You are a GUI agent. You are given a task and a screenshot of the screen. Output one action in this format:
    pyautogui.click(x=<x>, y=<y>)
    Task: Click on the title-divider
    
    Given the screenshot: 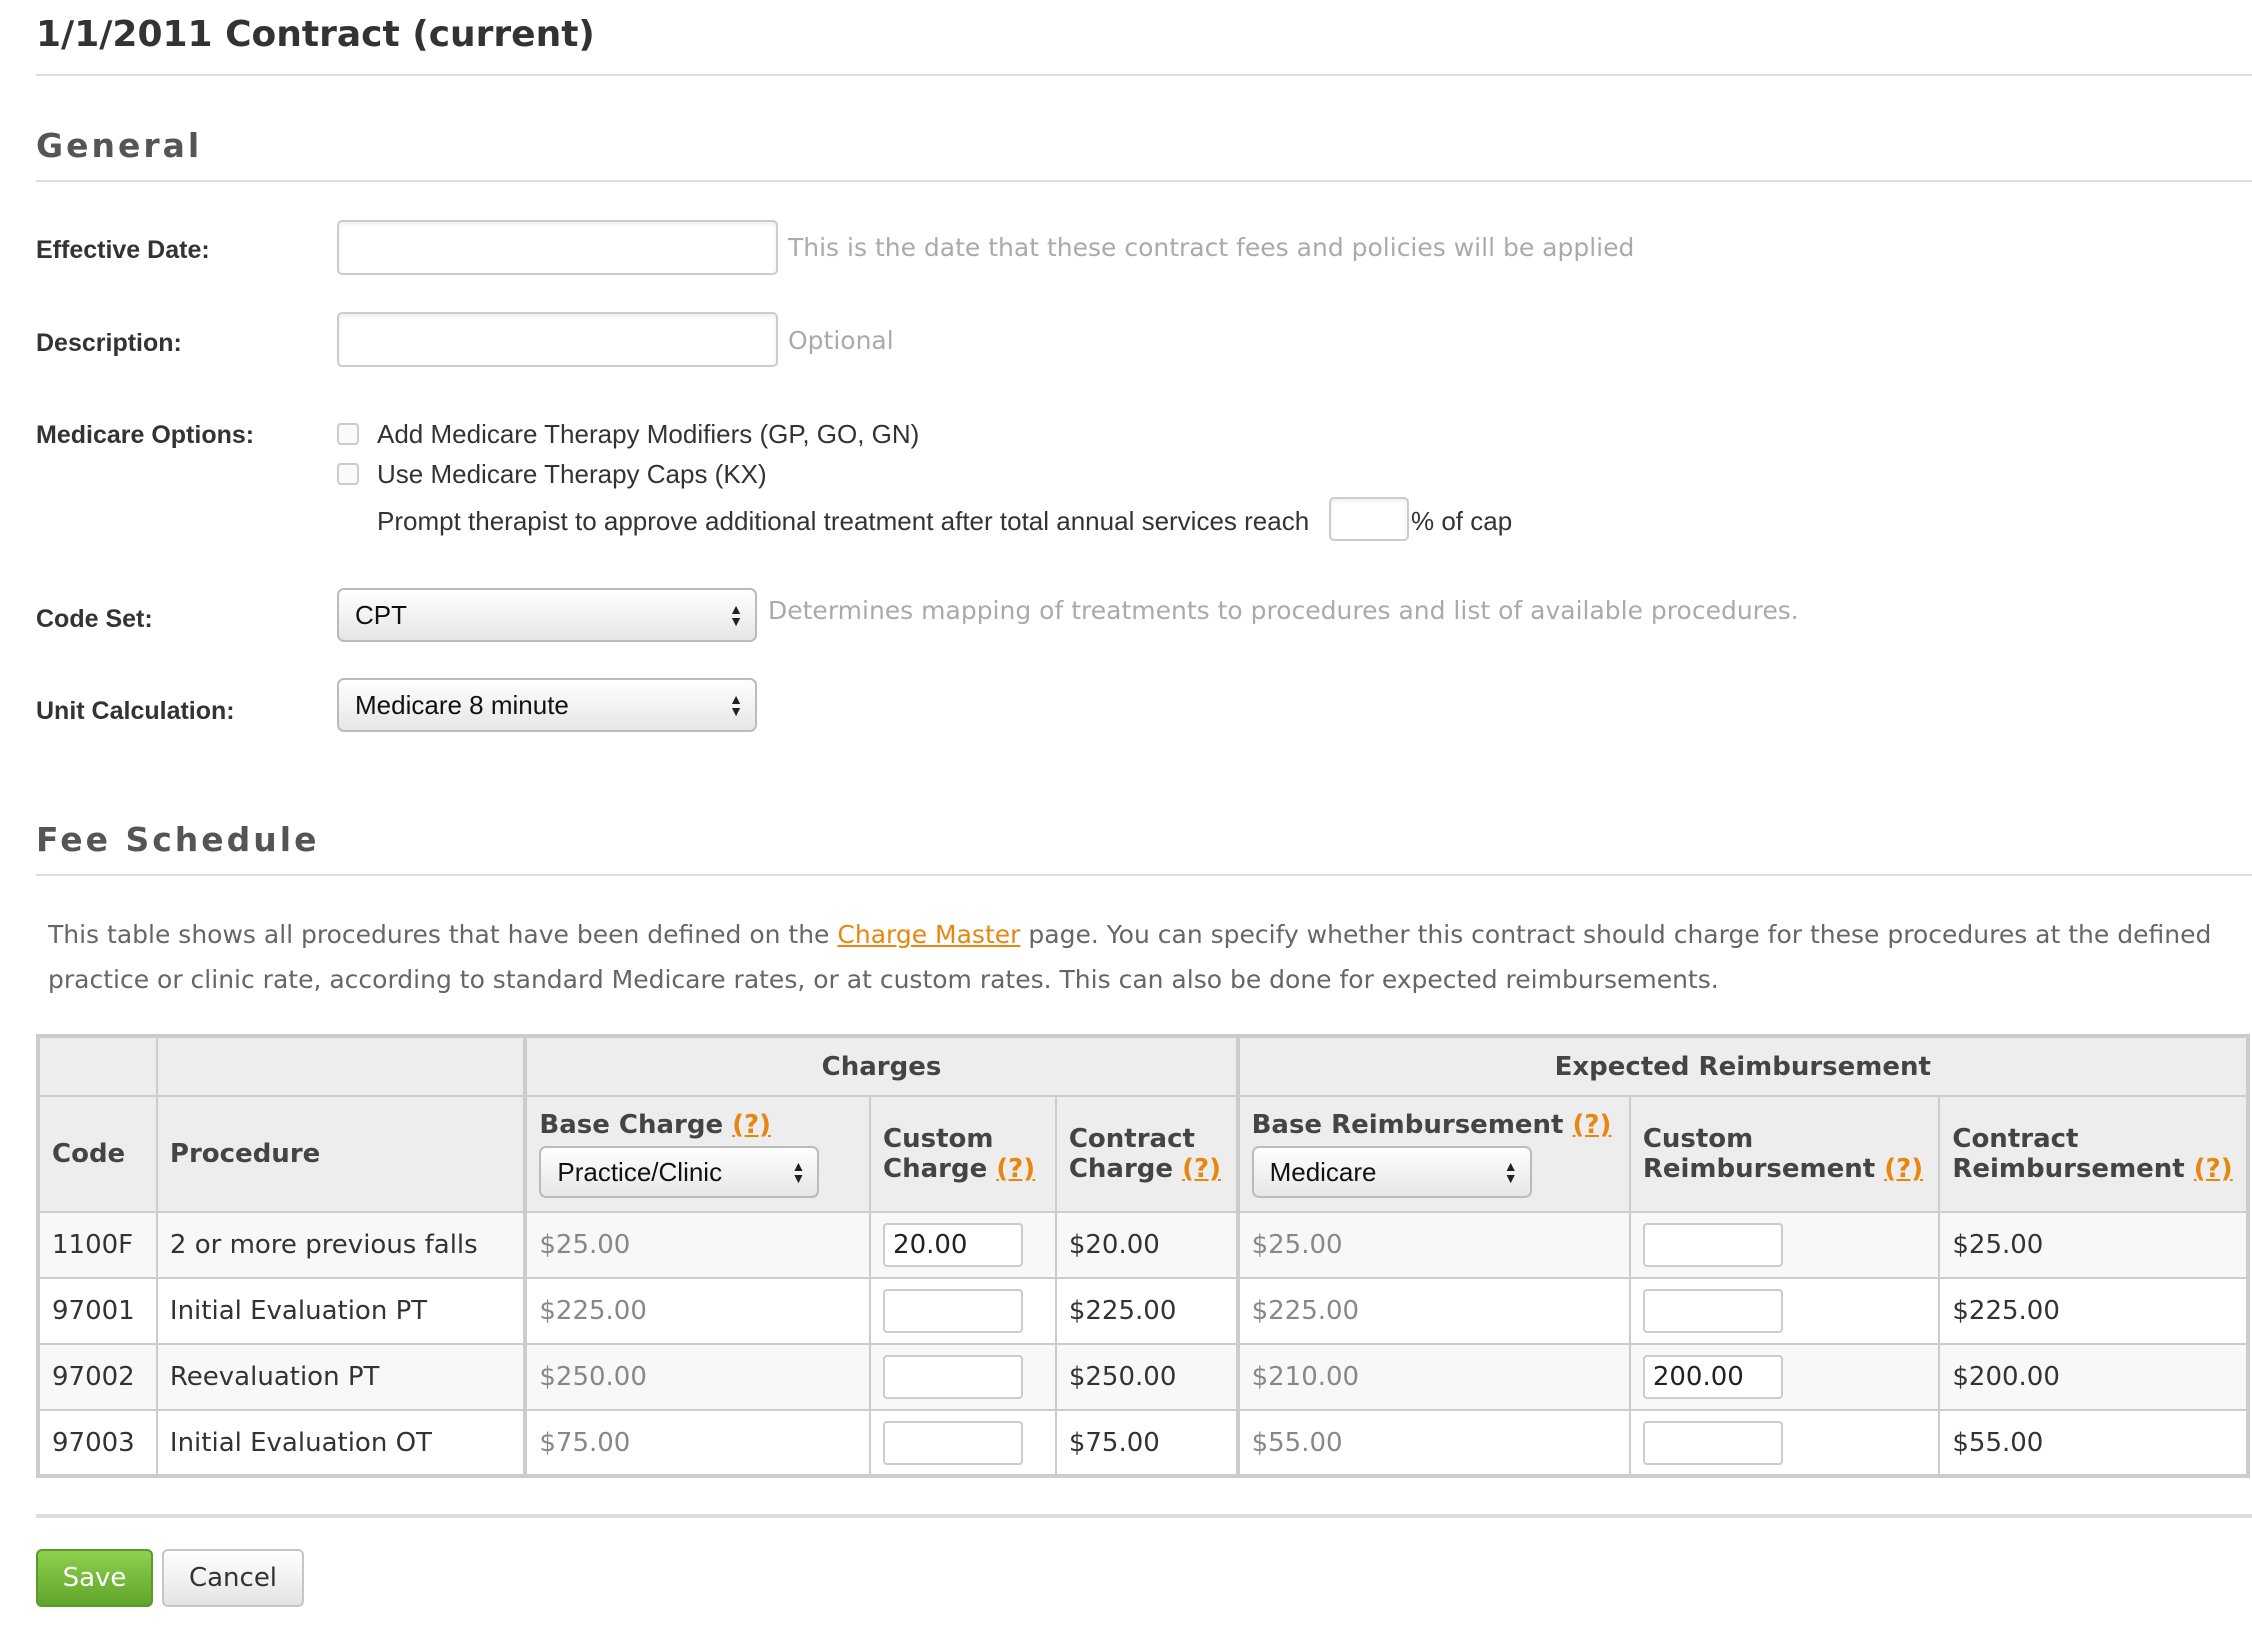 What is the action you would take?
    pyautogui.click(x=1144, y=75)
    